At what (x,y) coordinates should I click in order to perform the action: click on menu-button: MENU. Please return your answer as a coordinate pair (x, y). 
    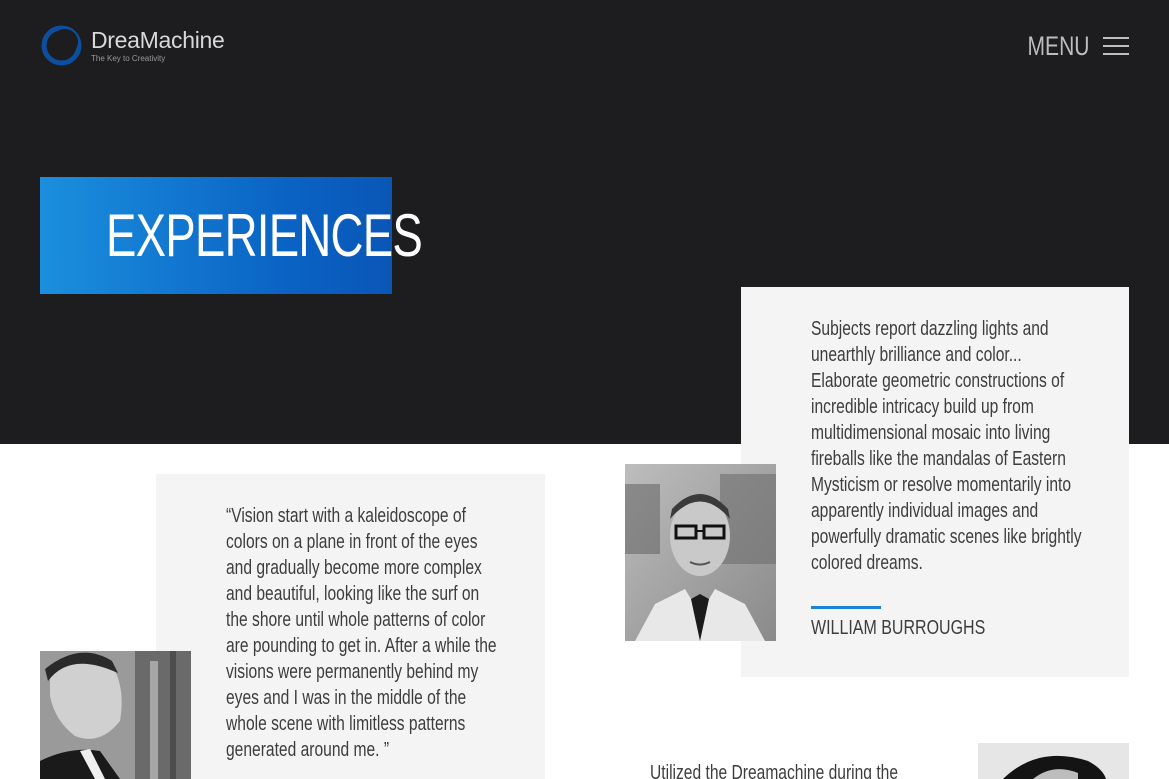
    Looking at the image, I should click on (1069, 46).